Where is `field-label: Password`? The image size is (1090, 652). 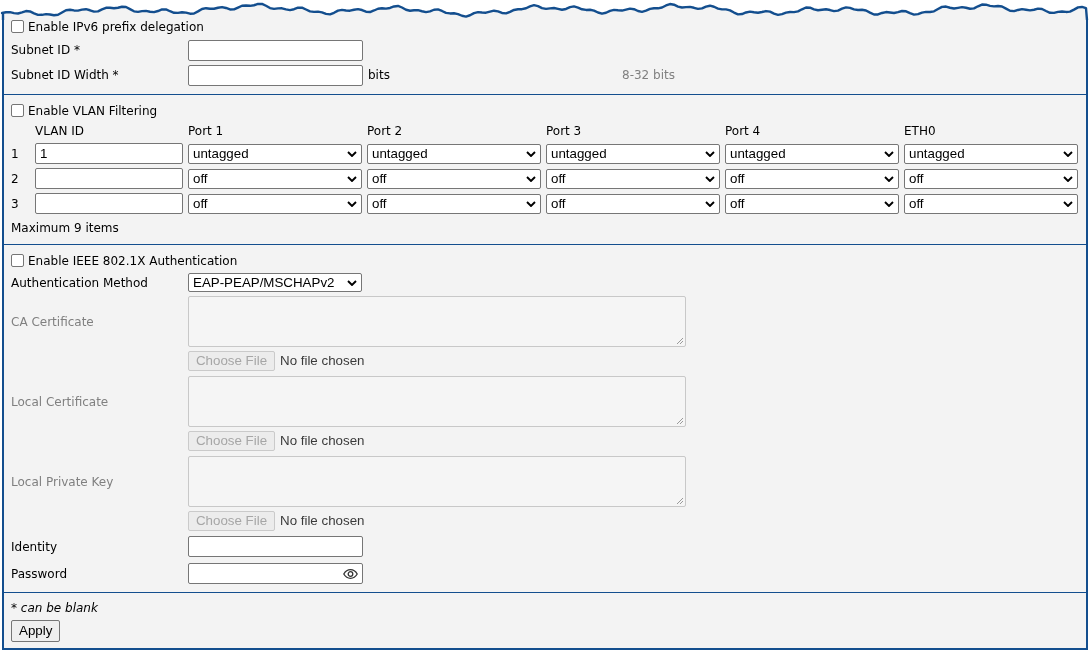 field-label: Password is located at coordinates (40, 573).